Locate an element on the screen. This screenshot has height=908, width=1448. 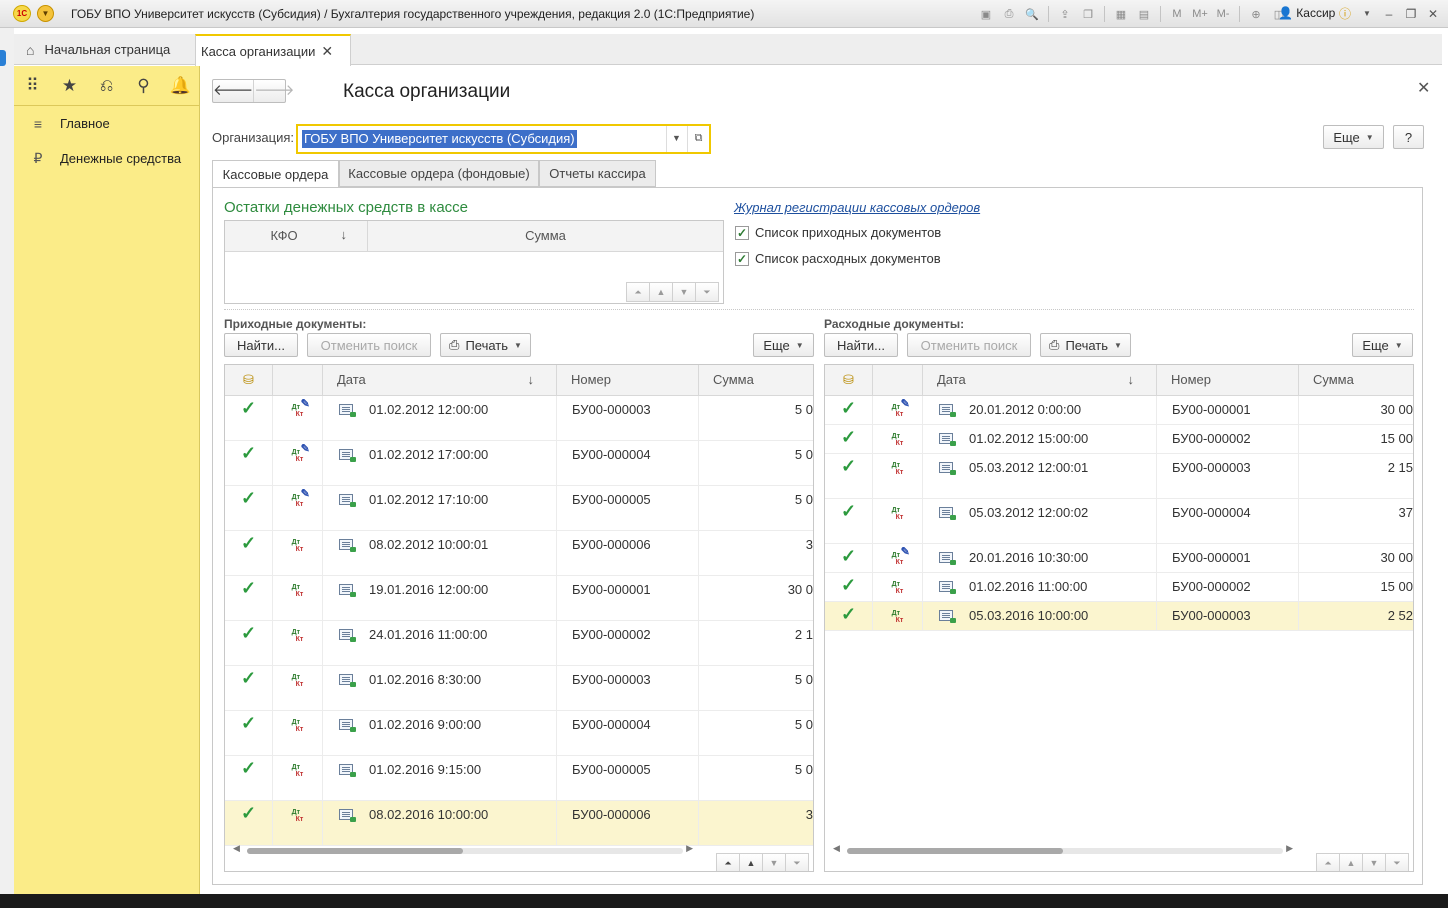
help-button: ? is located at coordinates (1408, 137).